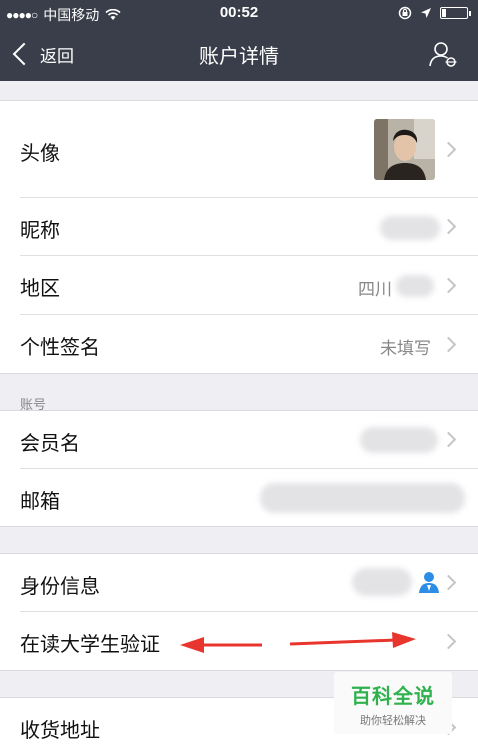 This screenshot has height=750, width=478. Describe the element at coordinates (40, 154) in the screenshot. I see `avatar-label: 头像` at that location.